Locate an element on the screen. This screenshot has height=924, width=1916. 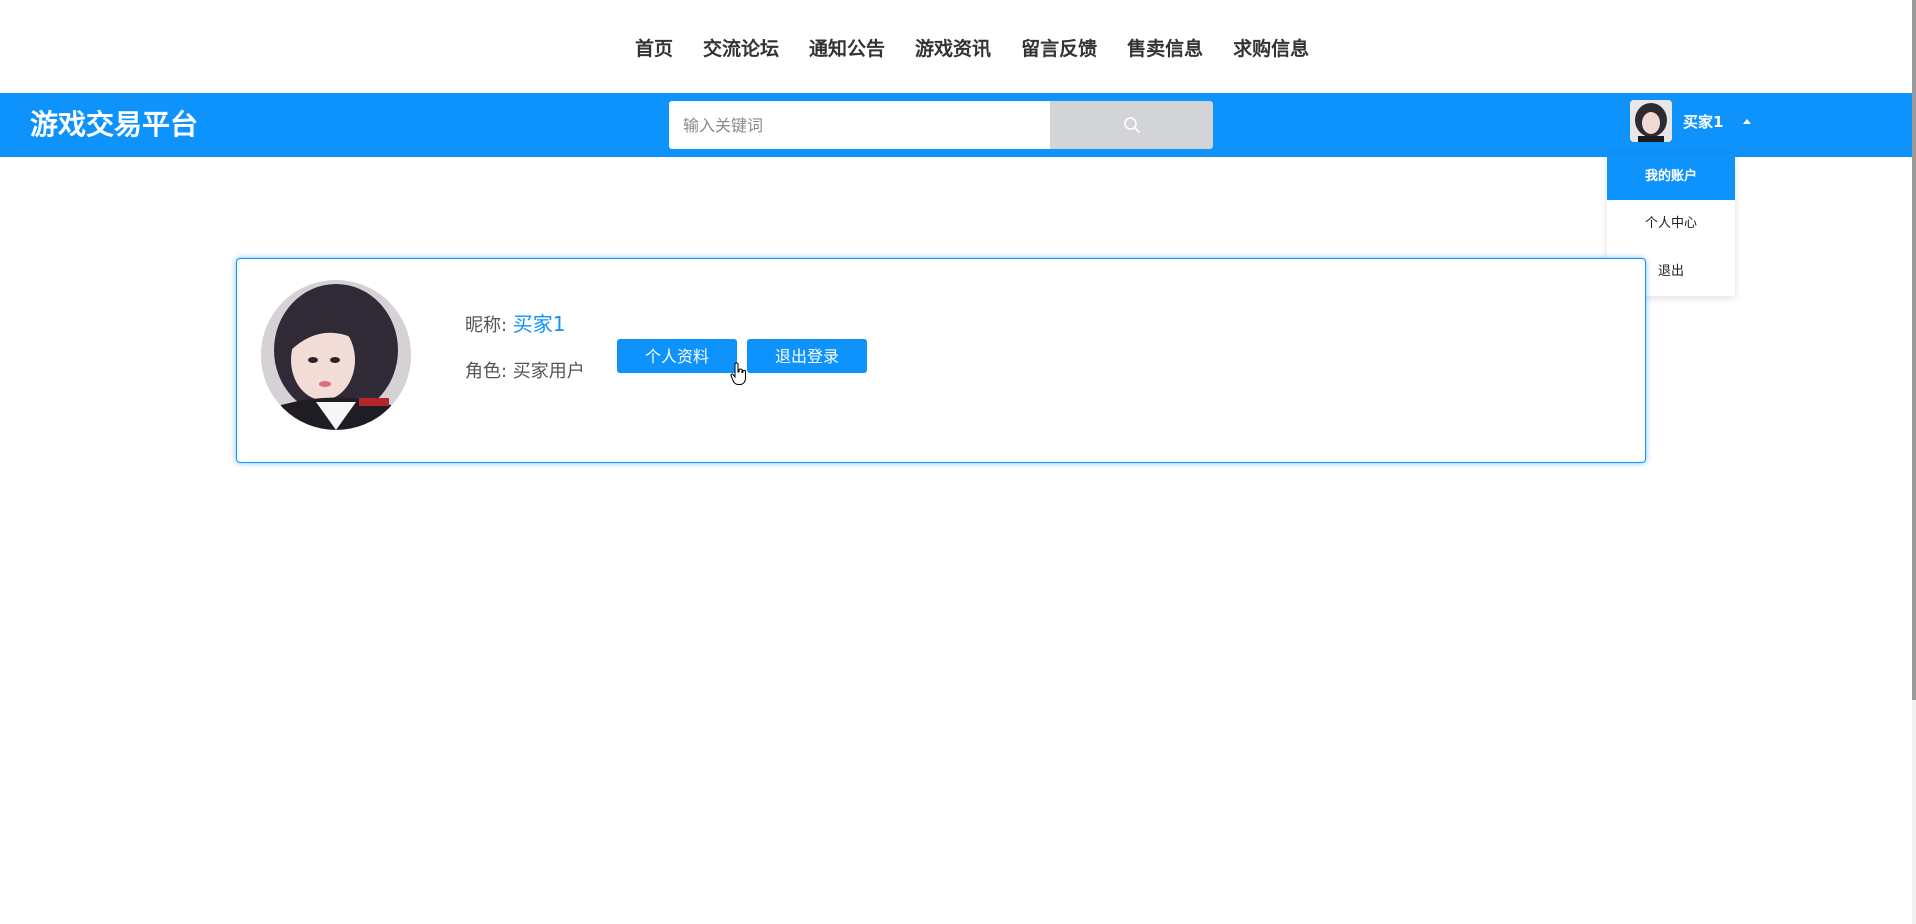
page-scrollbar is located at coordinates (1914, 462).